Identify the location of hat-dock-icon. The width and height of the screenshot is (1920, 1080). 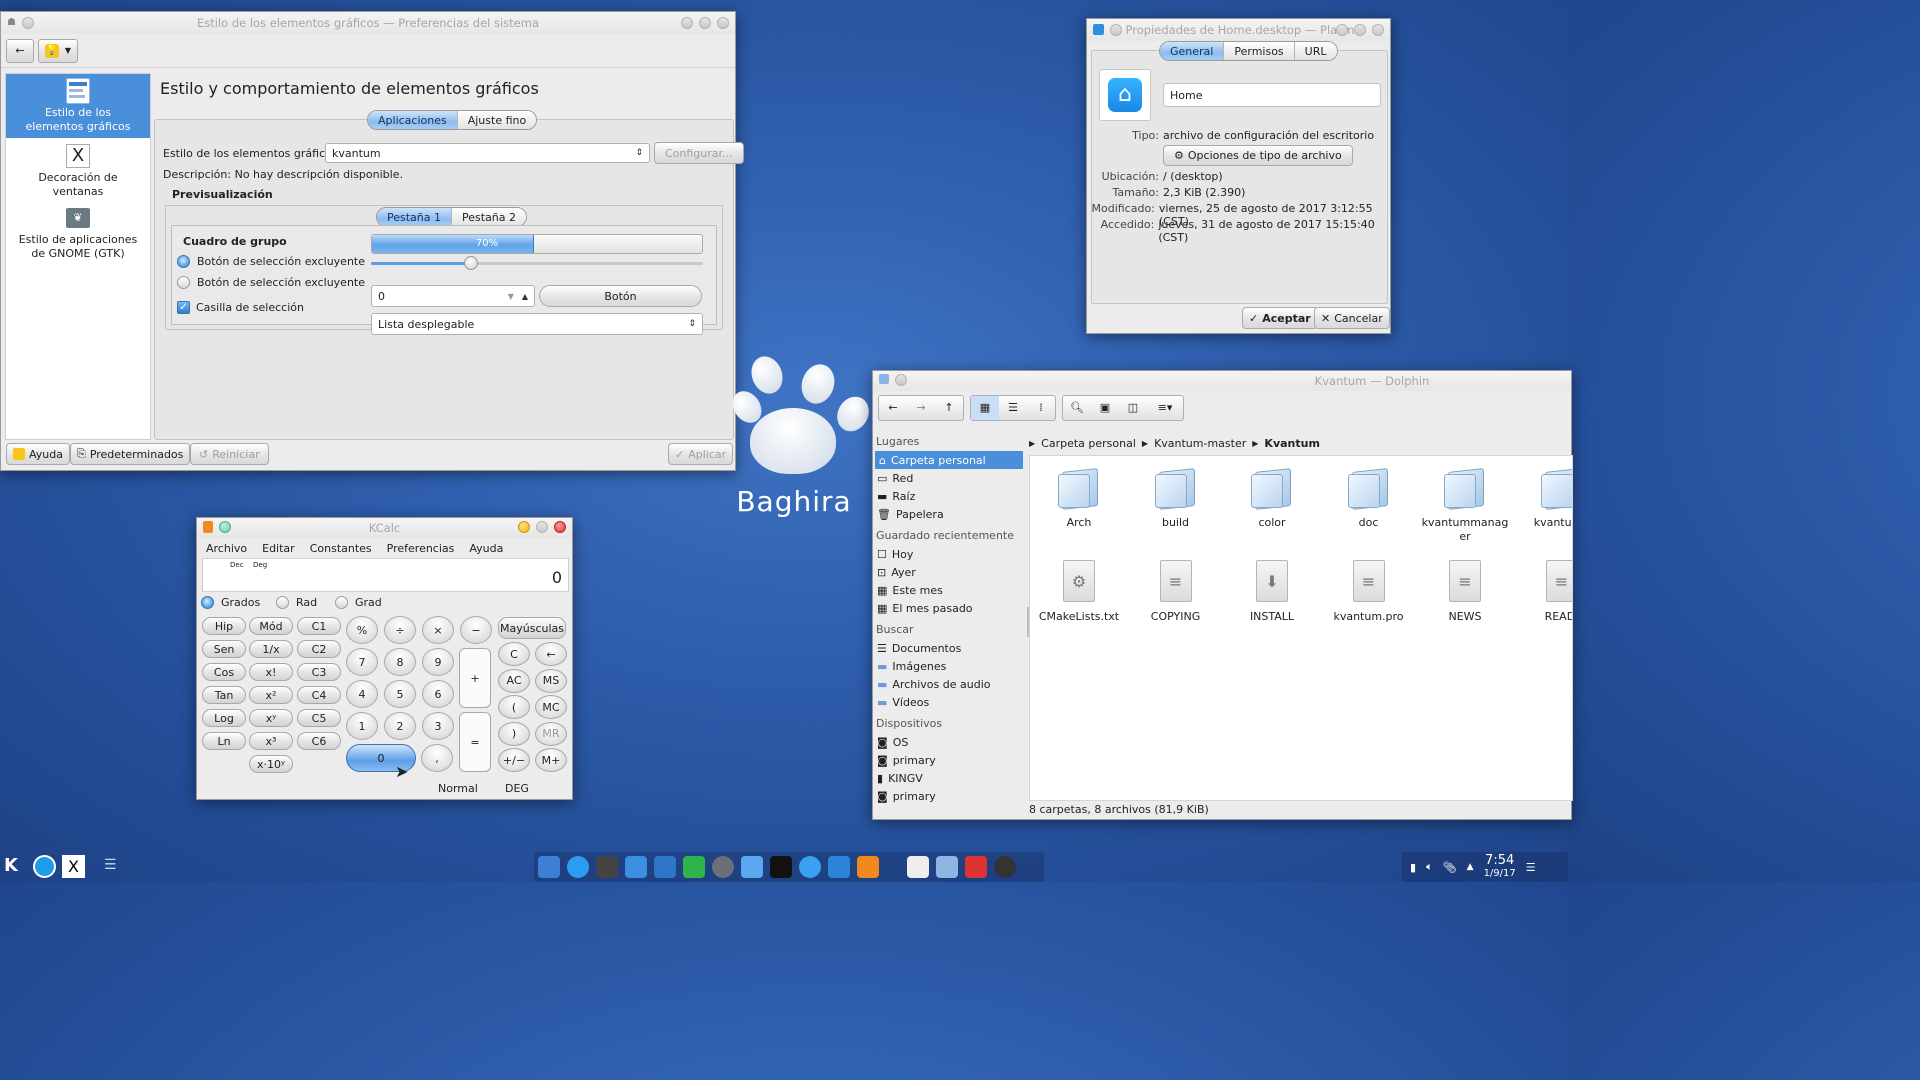
(607, 867).